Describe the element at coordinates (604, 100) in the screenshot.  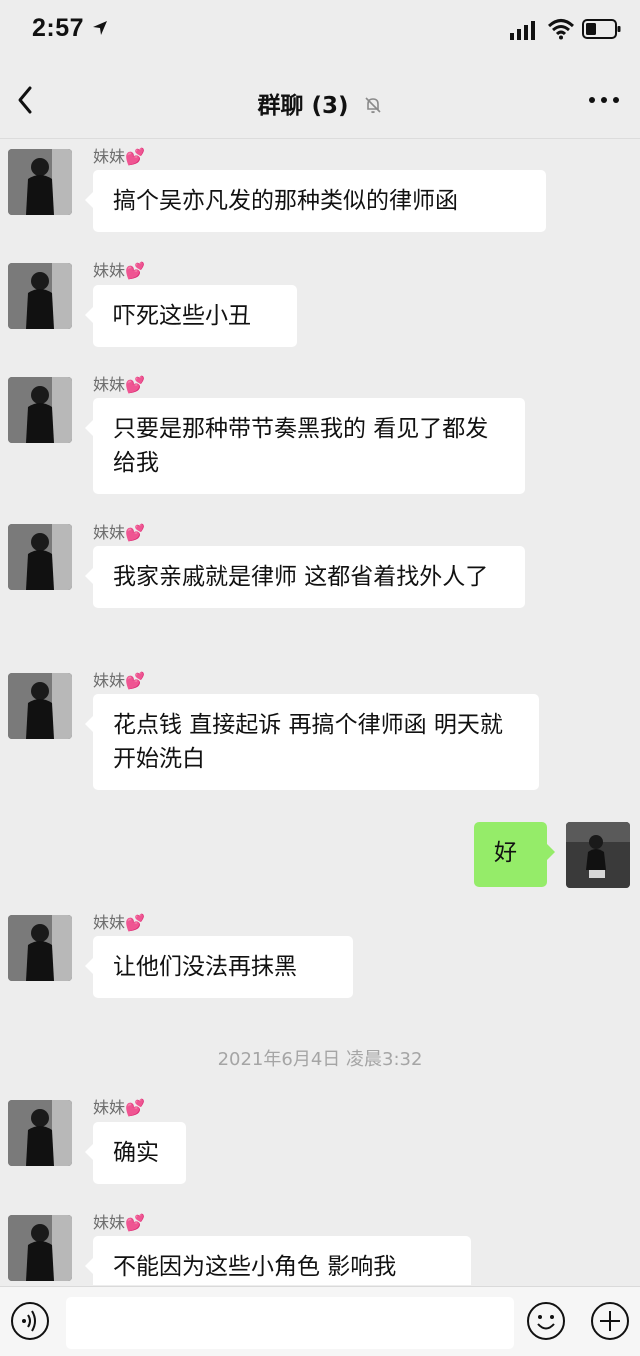
I see `more-options-button` at that location.